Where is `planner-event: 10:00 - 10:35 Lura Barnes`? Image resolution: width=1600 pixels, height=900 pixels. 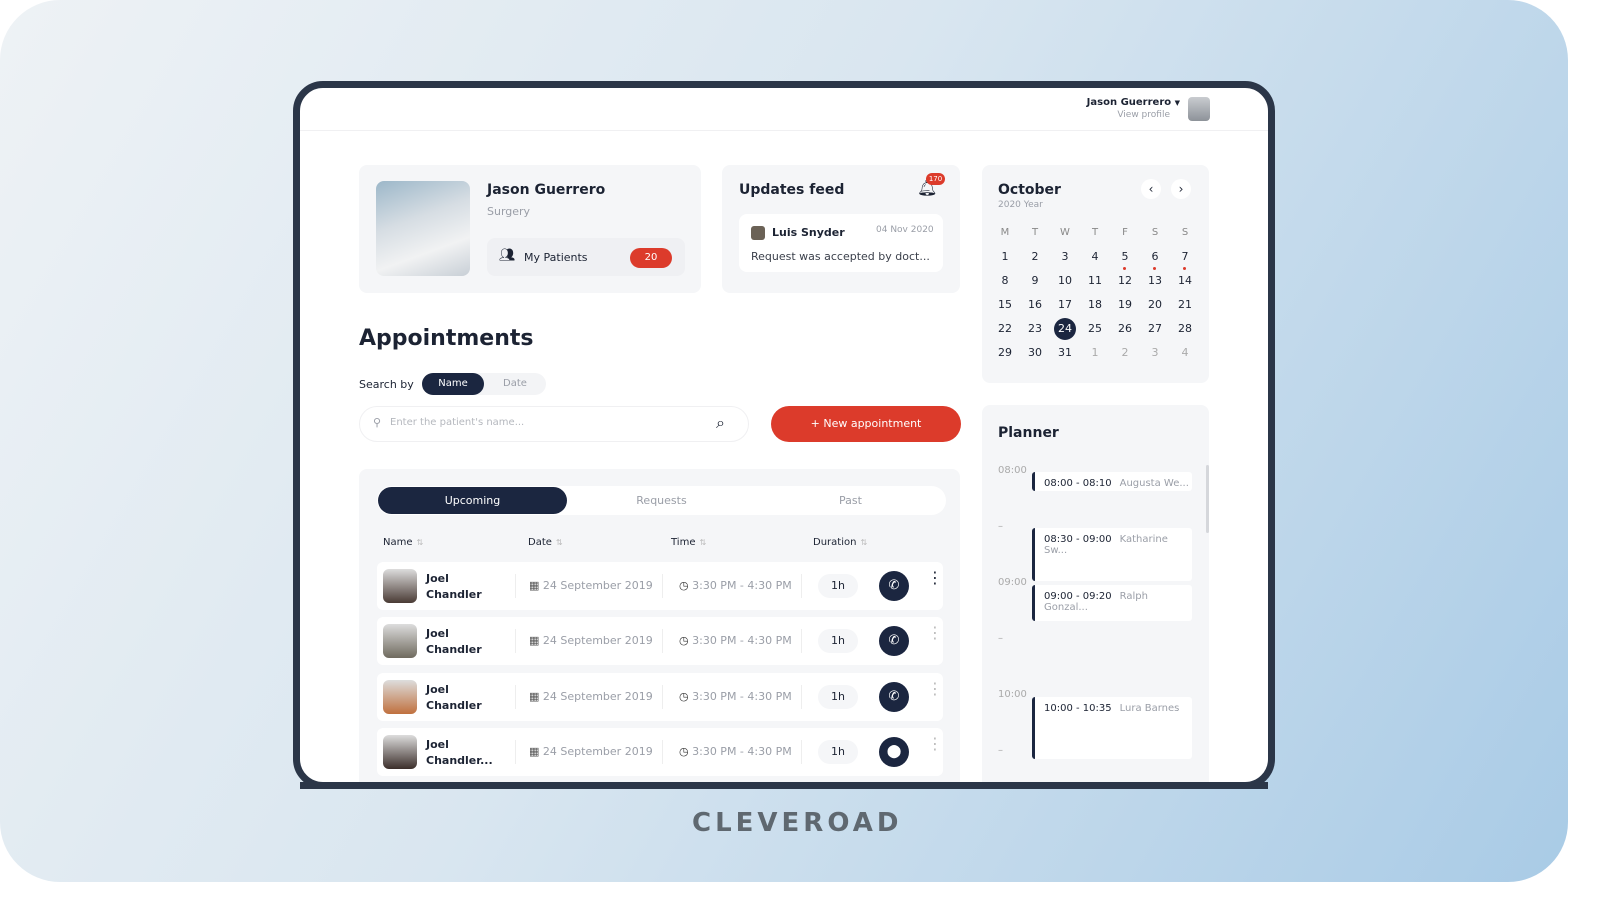
planner-event: 10:00 - 10:35 Lura Barnes is located at coordinates (1112, 728).